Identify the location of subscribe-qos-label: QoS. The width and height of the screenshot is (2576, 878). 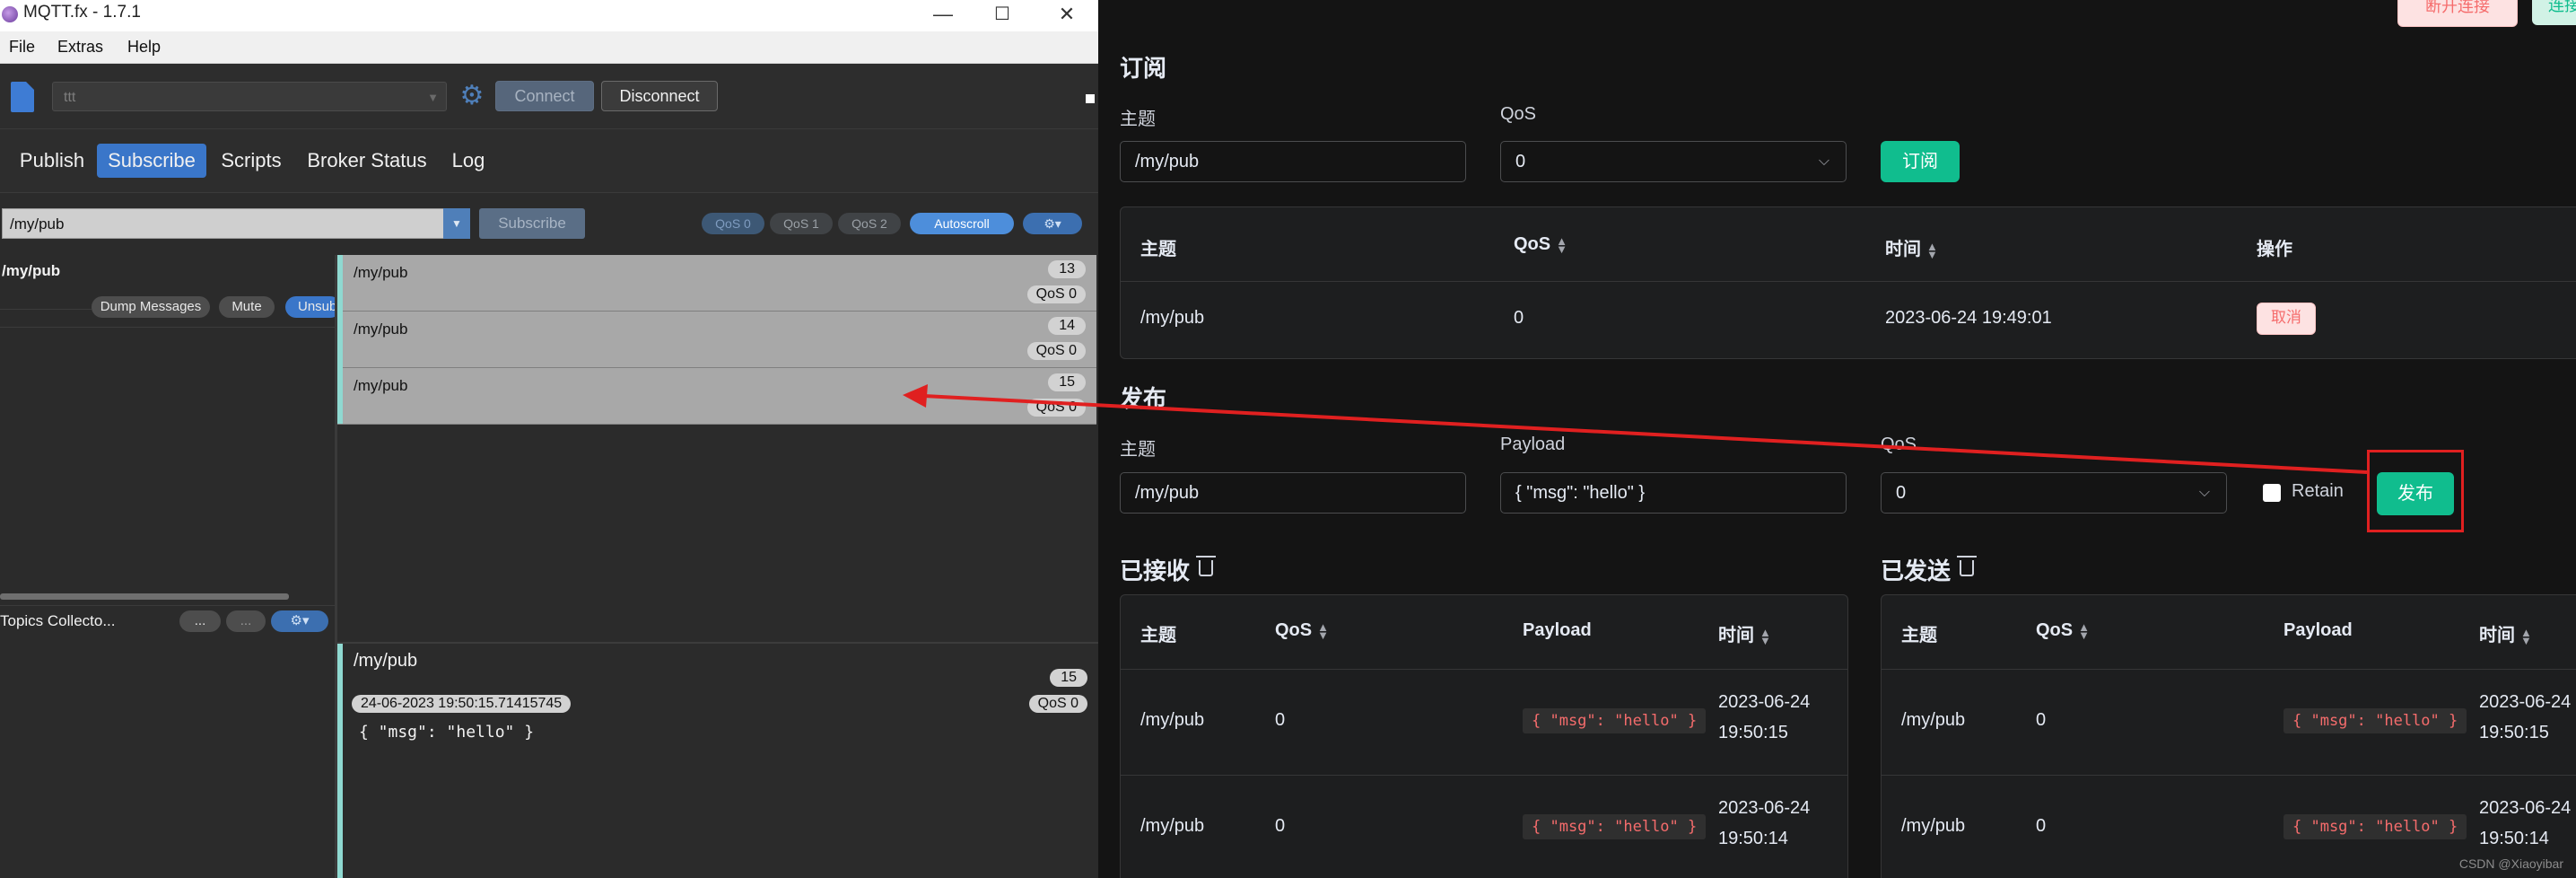
(1518, 114).